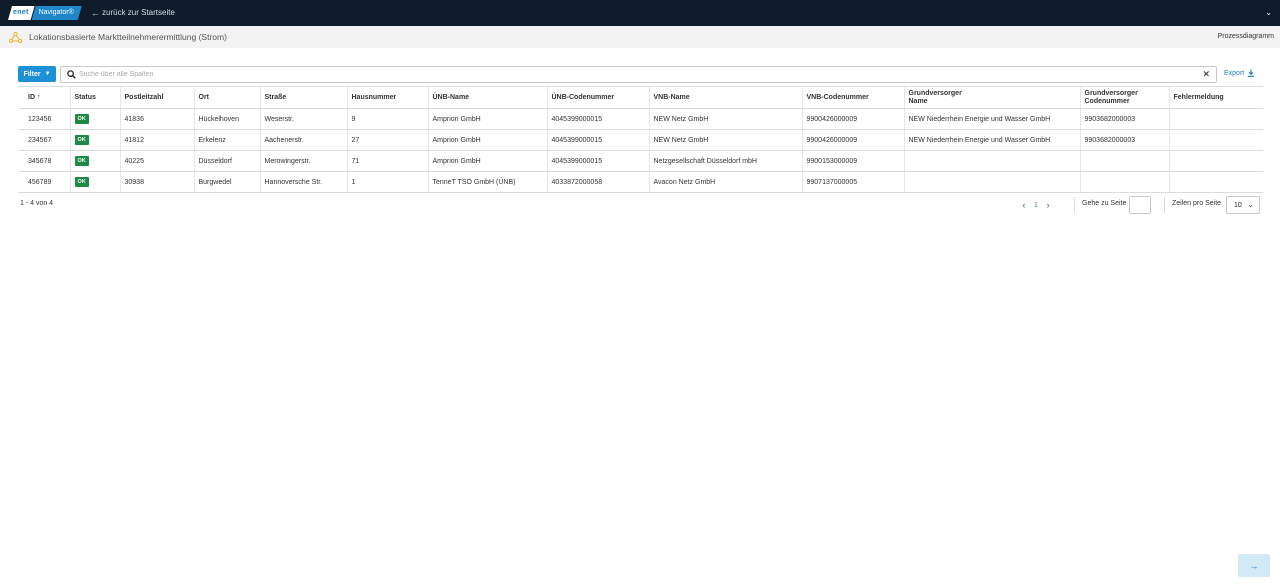 This screenshot has width=1280, height=587. Describe the element at coordinates (1140, 205) in the screenshot. I see `goto-page-input` at that location.